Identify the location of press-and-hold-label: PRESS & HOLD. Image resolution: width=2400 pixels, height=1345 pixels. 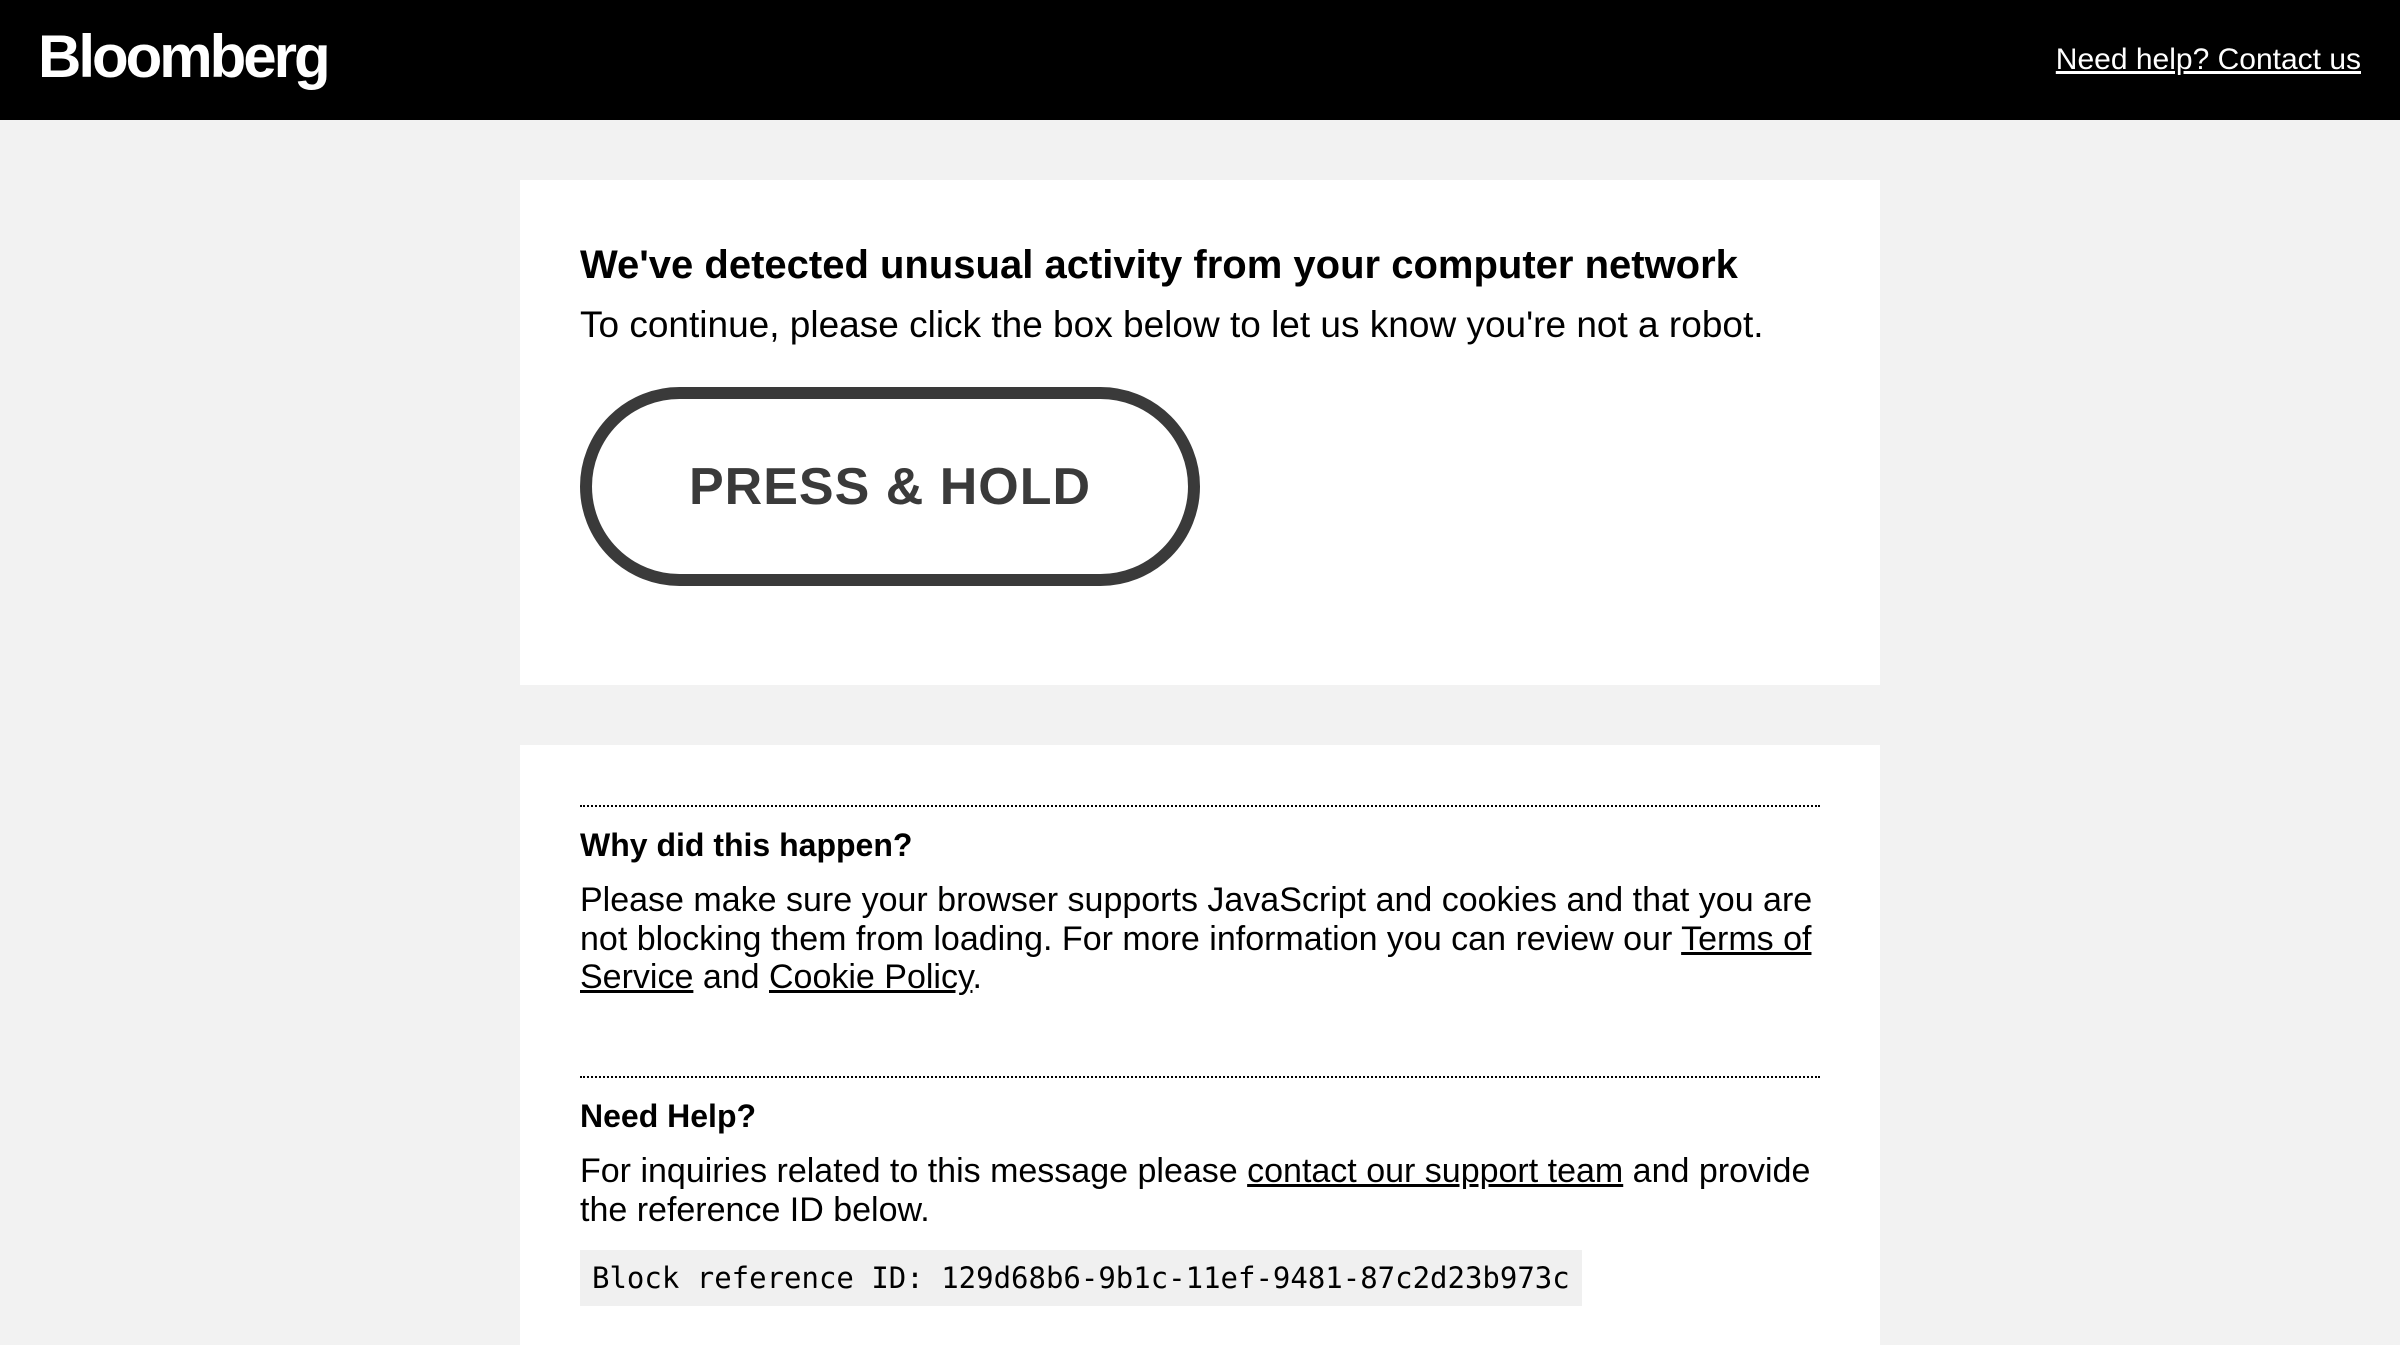
(890, 486).